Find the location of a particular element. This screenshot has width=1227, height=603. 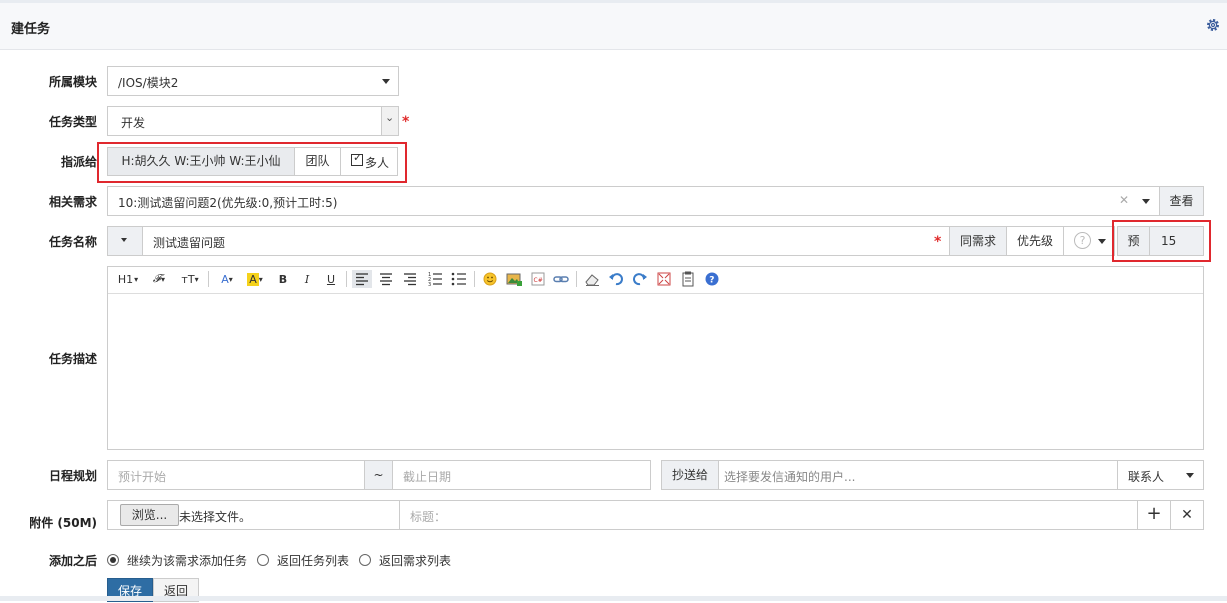

radio-story-list is located at coordinates (365, 560).